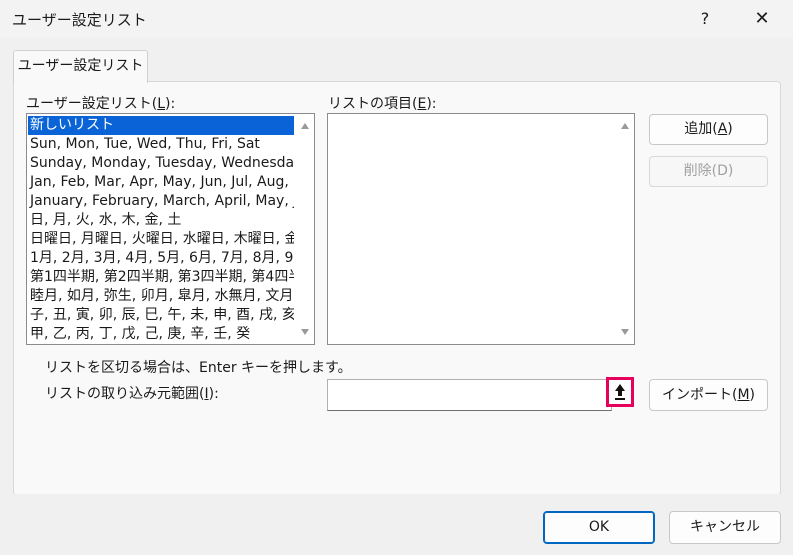 The width and height of the screenshot is (793, 555). What do you see at coordinates (161, 144) in the screenshot?
I see `list-item: Sun, Mon, Tue, Wed, Thu, Fri, Sat` at bounding box center [161, 144].